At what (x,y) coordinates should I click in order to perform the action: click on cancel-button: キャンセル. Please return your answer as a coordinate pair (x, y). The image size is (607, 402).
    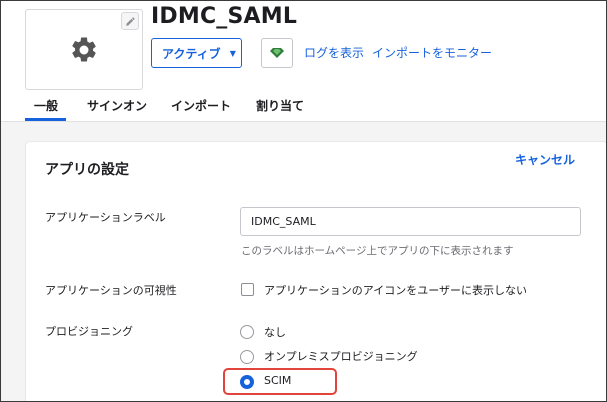
    Looking at the image, I should click on (545, 159).